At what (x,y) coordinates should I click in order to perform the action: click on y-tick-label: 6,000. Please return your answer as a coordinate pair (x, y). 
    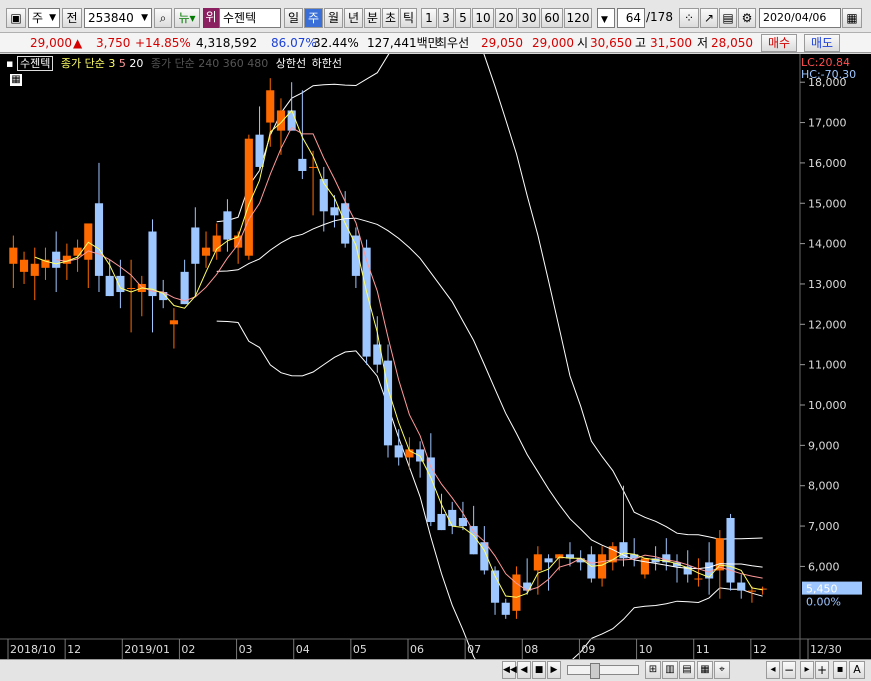
    Looking at the image, I should click on (824, 566).